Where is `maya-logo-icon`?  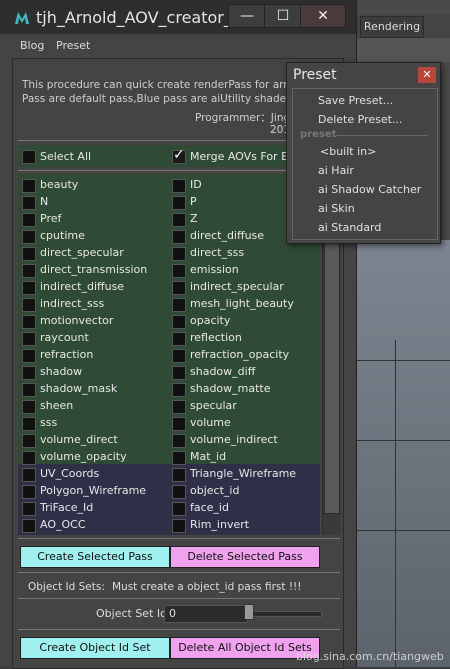
maya-logo-icon is located at coordinates (22, 18).